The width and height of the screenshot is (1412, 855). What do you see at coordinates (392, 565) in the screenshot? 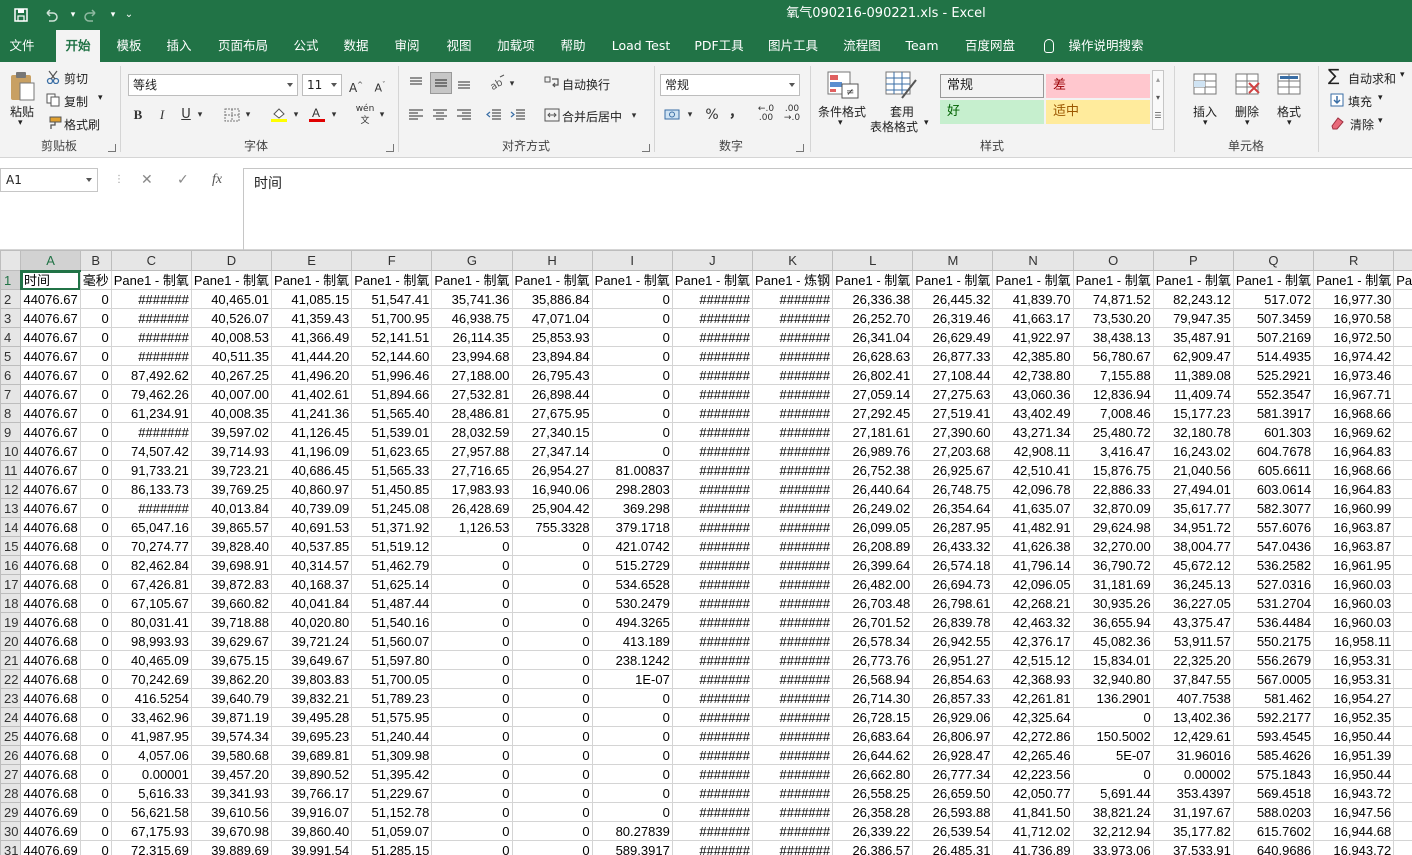
I see `cell-f16: 51,462.79` at bounding box center [392, 565].